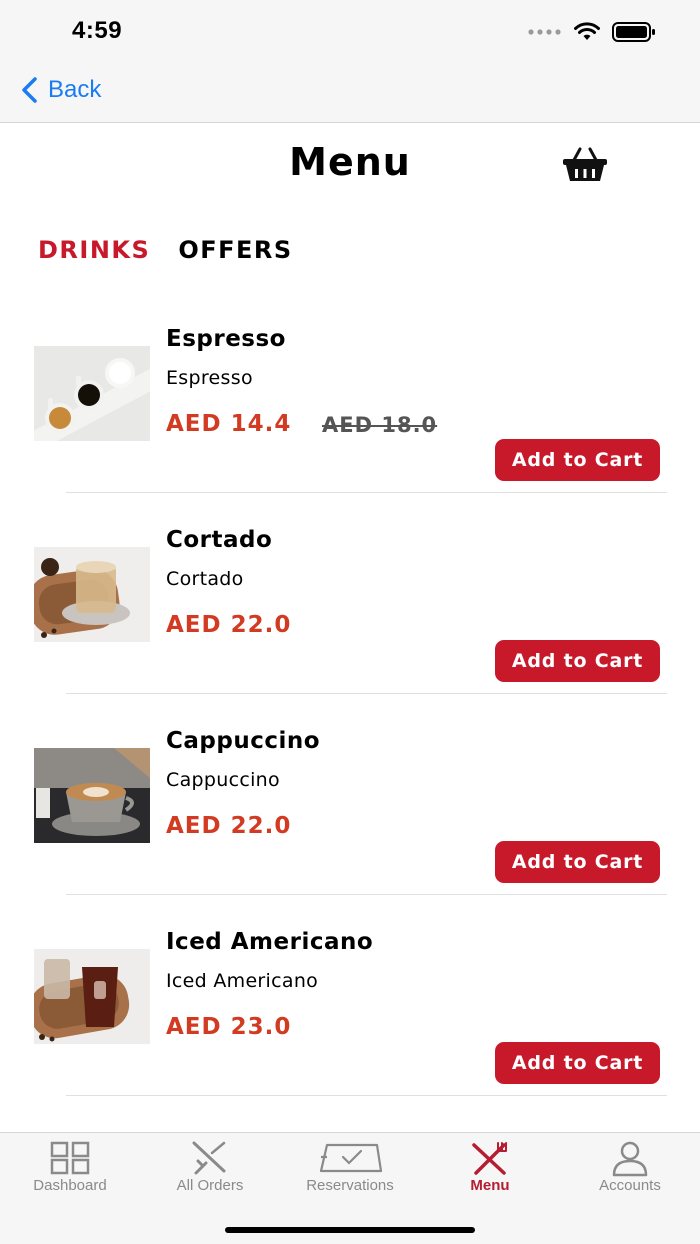 This screenshot has width=700, height=1244. I want to click on tab-accounts: Accounts, so click(630, 1168).